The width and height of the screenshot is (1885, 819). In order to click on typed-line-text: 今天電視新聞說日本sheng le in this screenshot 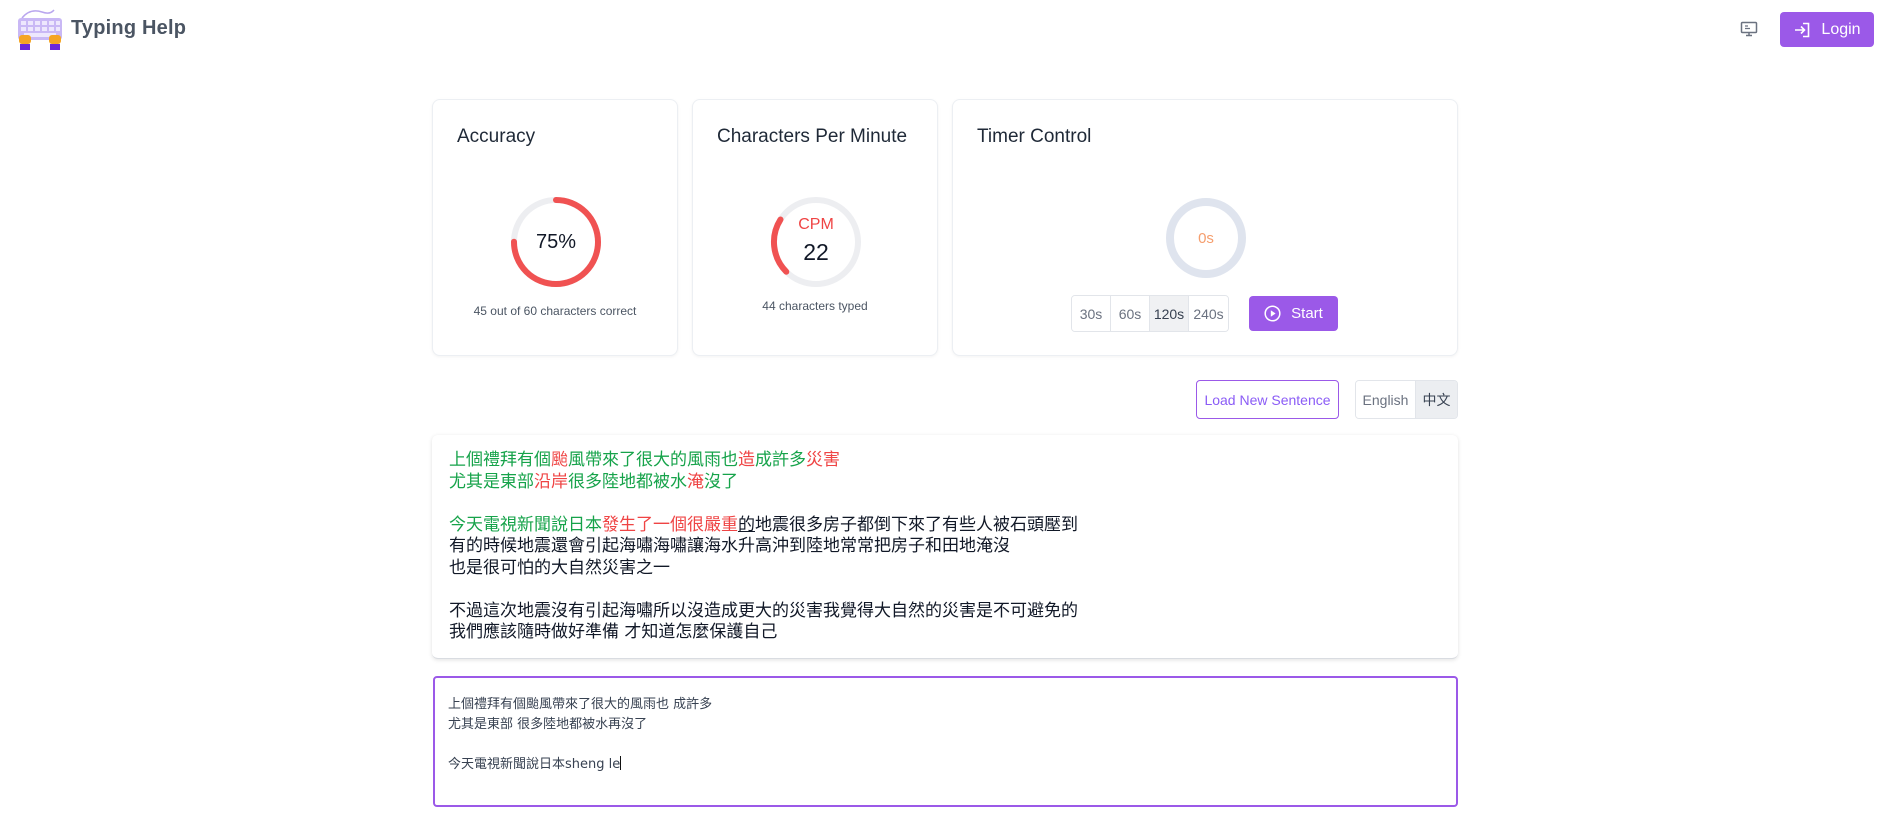, I will do `click(534, 764)`.